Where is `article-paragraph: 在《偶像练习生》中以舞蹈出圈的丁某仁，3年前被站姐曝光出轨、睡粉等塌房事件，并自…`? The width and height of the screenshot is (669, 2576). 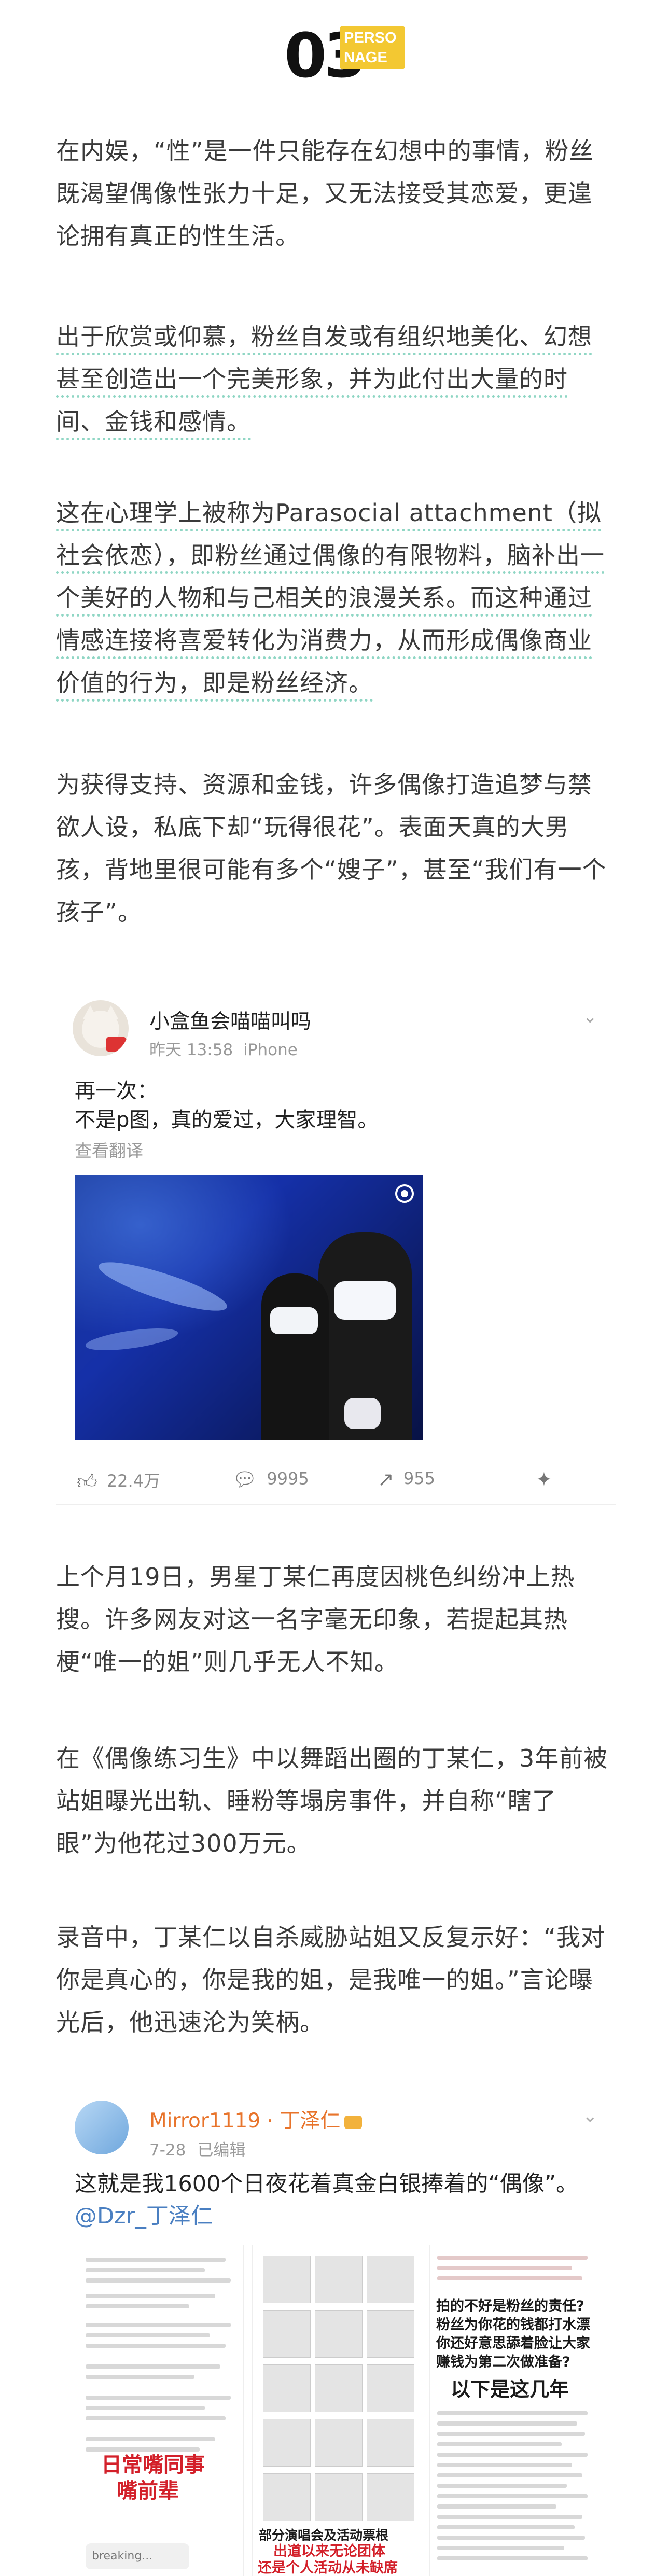
article-paragraph: 在《偶像练习生》中以舞蹈出圈的丁某仁，3年前被站姐曝光出轨、睡粉等塌房事件，并自… is located at coordinates (332, 1800).